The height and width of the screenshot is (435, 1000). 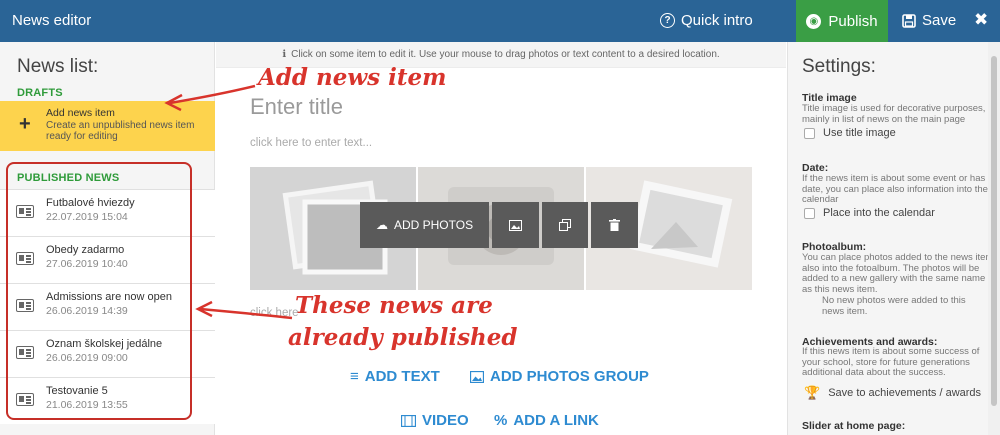 What do you see at coordinates (354, 376) in the screenshot?
I see `align-icon: ≡` at bounding box center [354, 376].